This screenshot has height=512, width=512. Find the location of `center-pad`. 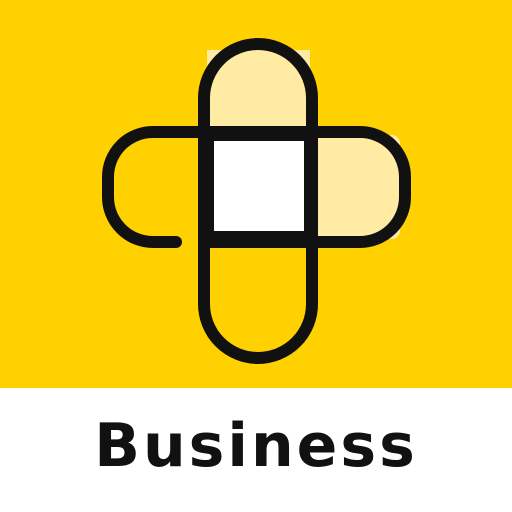

center-pad is located at coordinates (259, 186).